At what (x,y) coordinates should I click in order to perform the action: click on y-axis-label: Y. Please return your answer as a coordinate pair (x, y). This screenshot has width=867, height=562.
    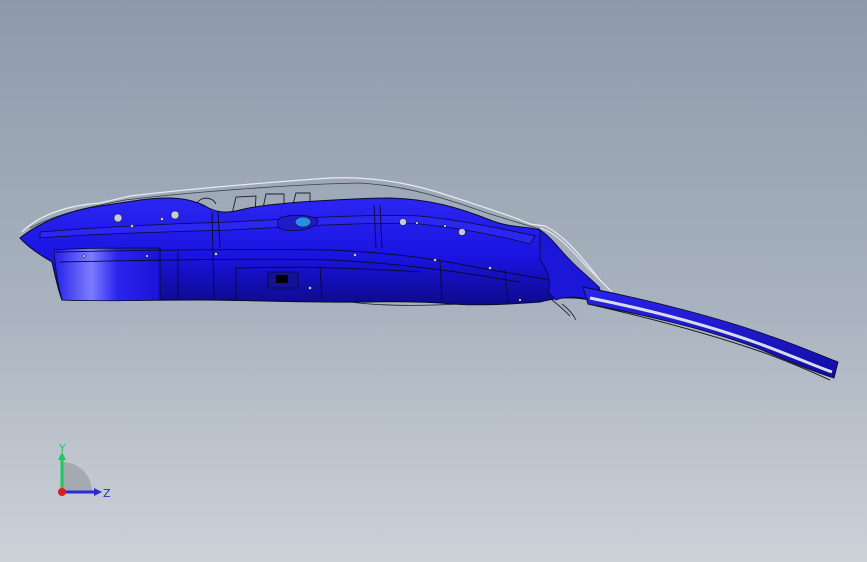
    Looking at the image, I should click on (62, 448).